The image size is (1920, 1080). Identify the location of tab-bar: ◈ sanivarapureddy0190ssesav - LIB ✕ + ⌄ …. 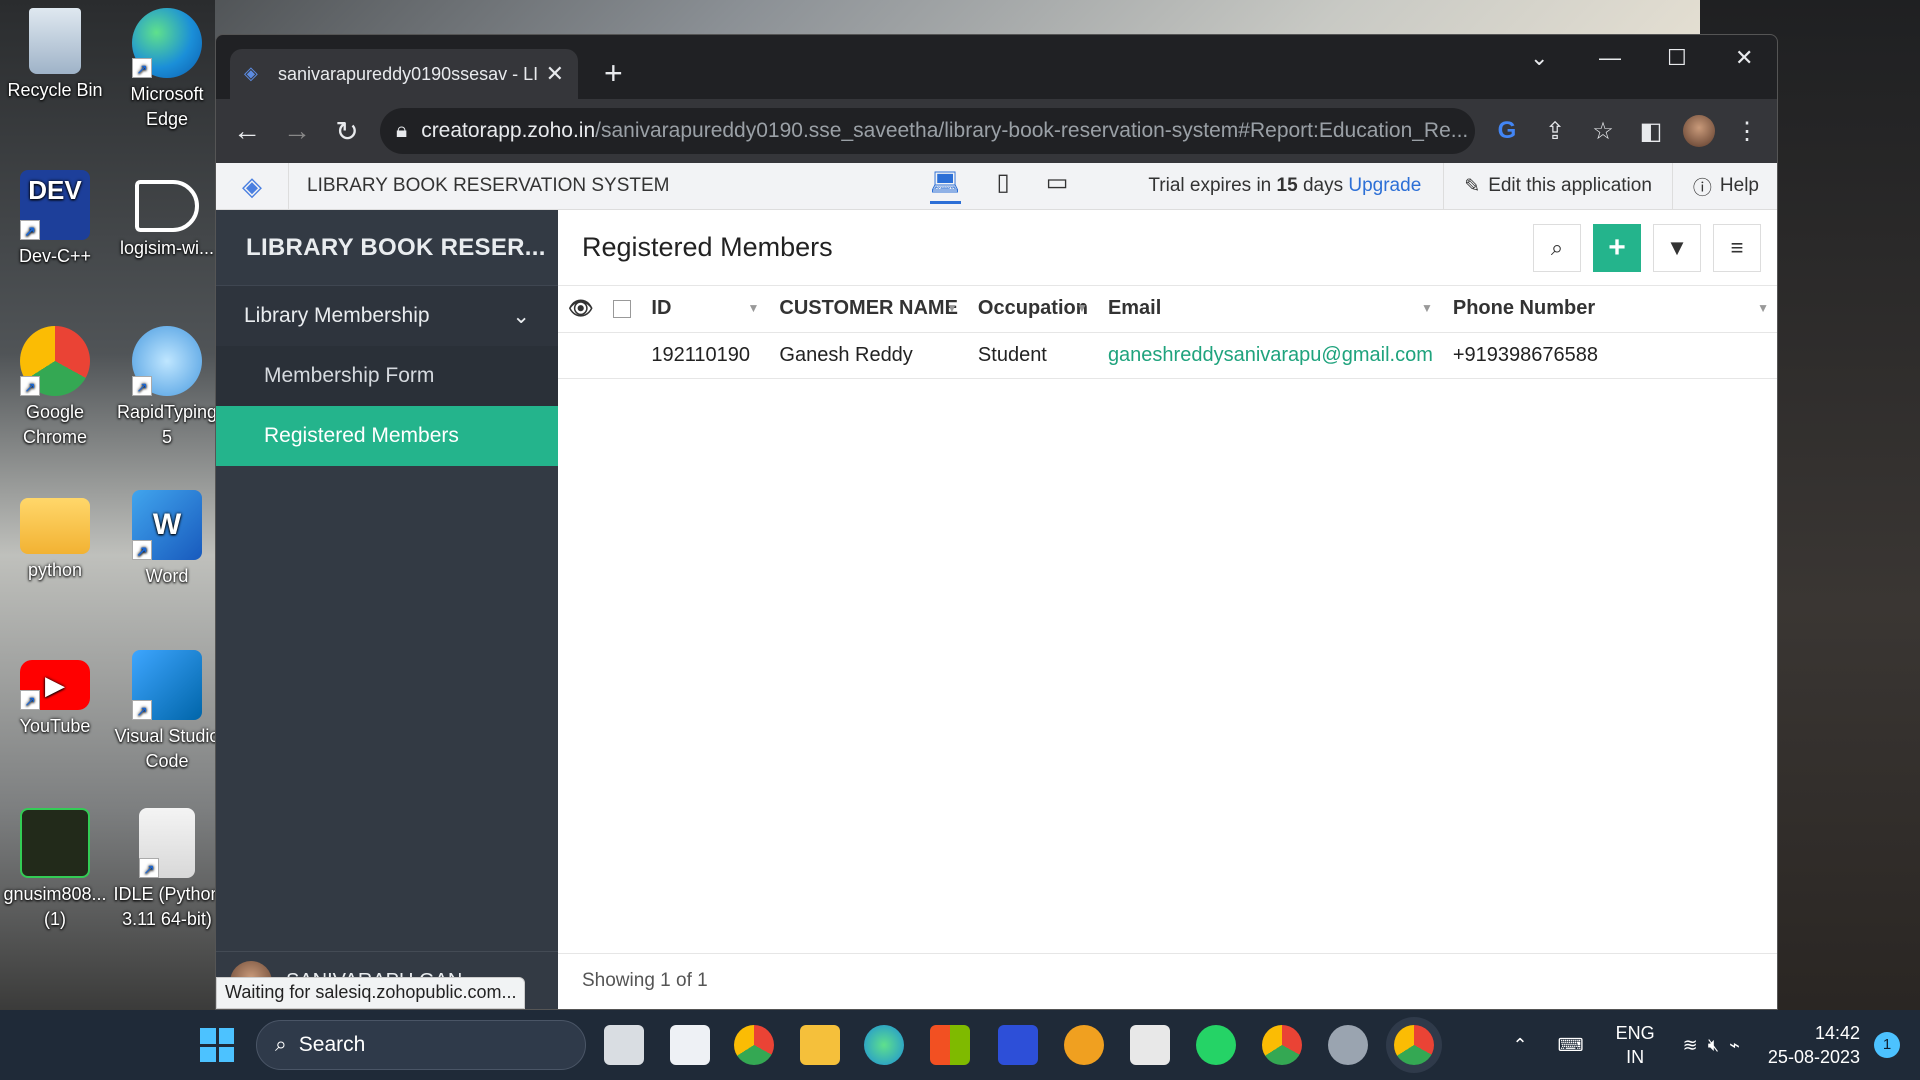
(996, 67).